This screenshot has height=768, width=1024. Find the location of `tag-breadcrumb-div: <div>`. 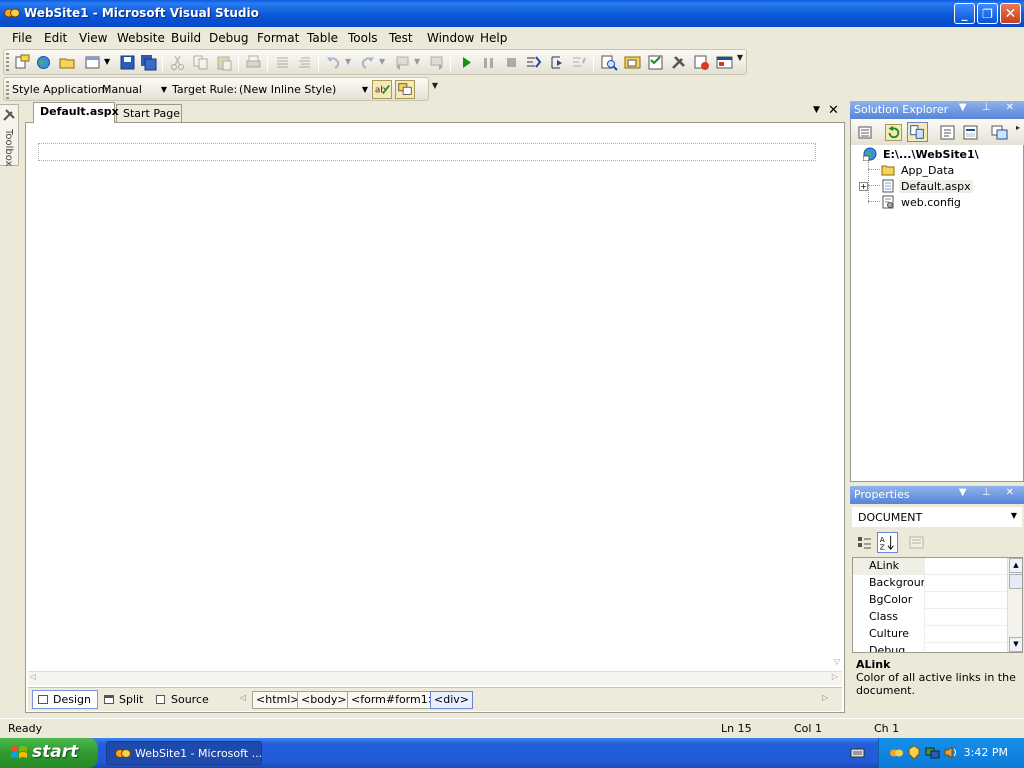

tag-breadcrumb-div: <div> is located at coordinates (451, 700).